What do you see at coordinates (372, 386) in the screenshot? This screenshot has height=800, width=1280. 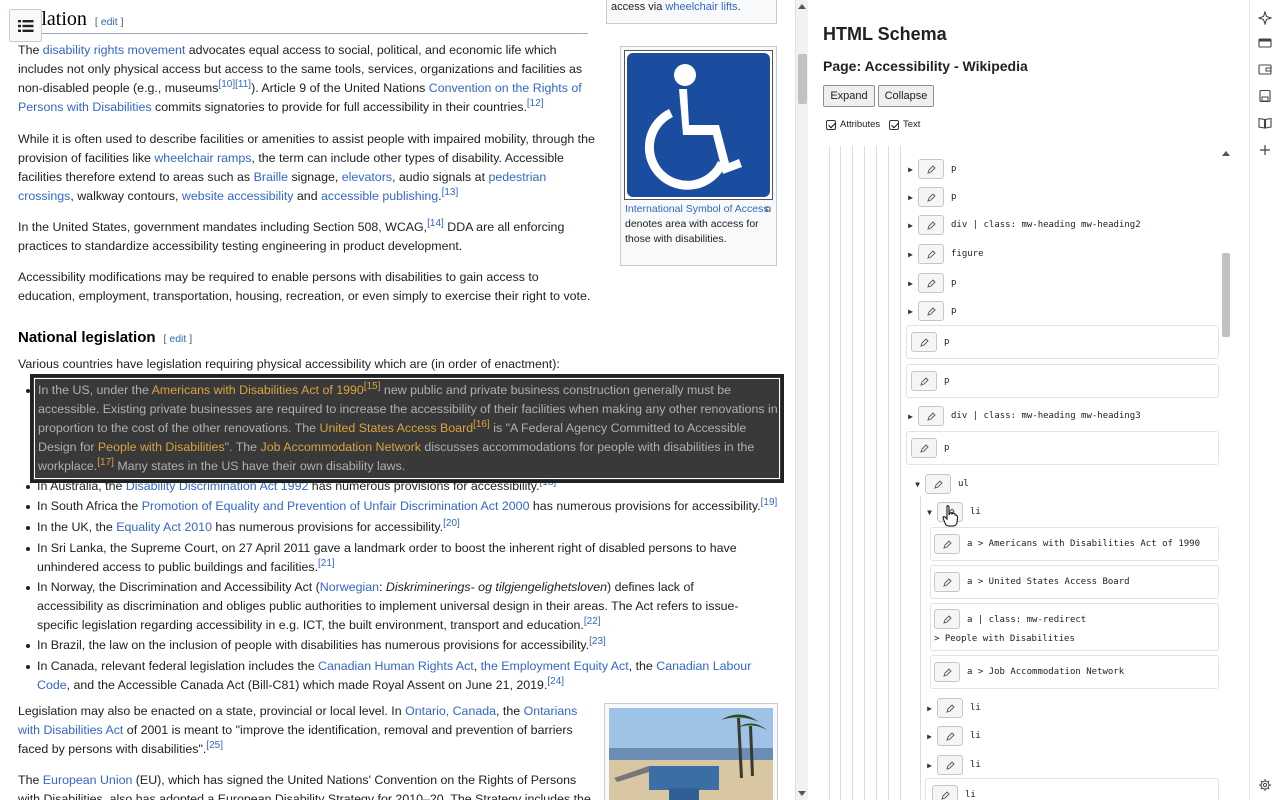 I see `citation: [15]` at bounding box center [372, 386].